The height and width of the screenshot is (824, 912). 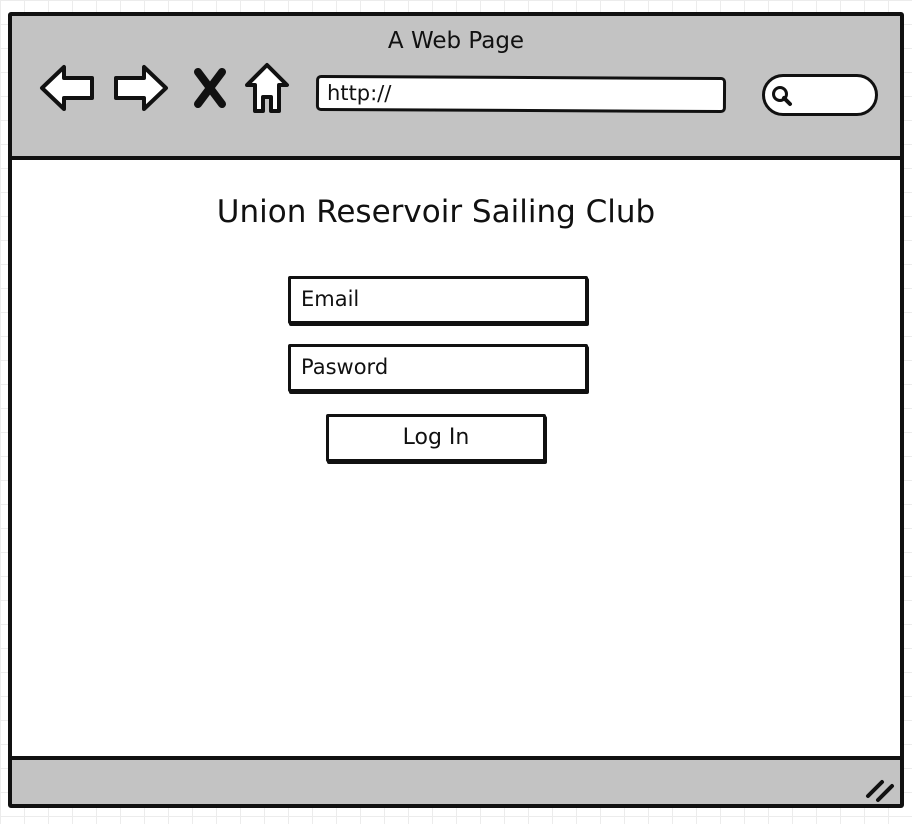 What do you see at coordinates (456, 41) in the screenshot?
I see `window-title: A Web Page` at bounding box center [456, 41].